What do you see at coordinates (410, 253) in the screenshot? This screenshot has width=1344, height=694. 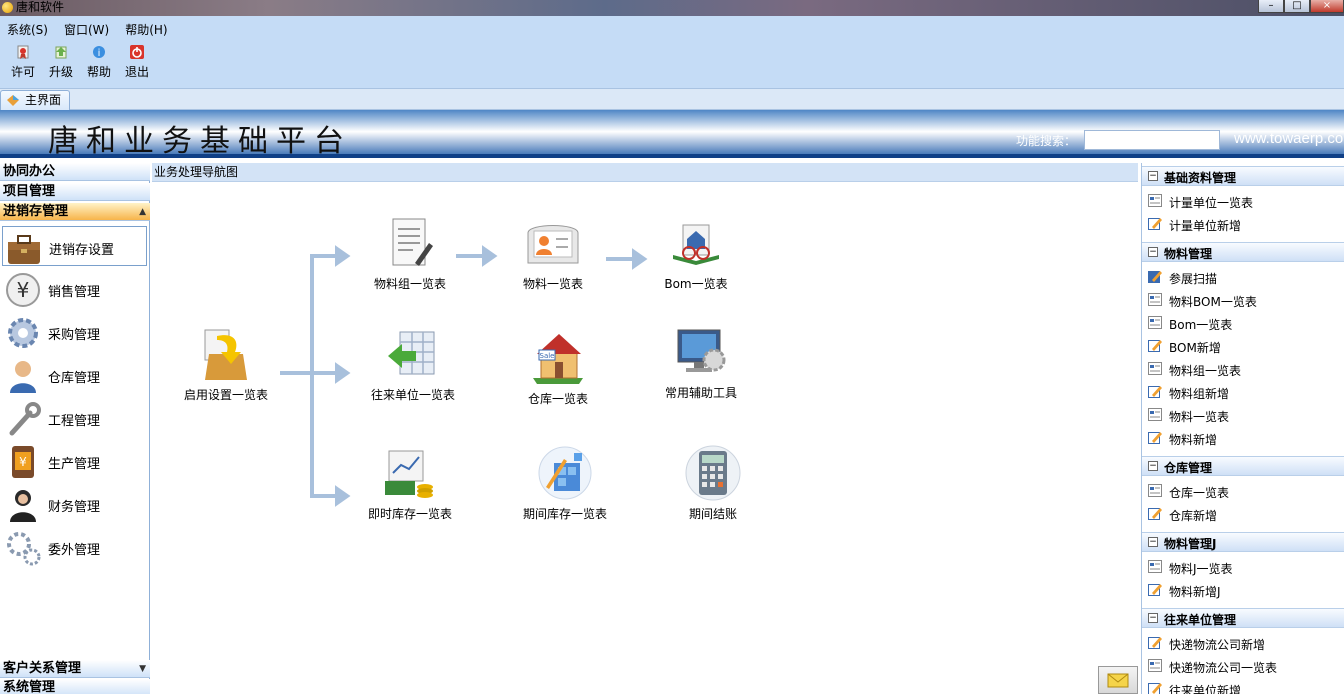 I see `node-material-group-list: 物料组一览表` at bounding box center [410, 253].